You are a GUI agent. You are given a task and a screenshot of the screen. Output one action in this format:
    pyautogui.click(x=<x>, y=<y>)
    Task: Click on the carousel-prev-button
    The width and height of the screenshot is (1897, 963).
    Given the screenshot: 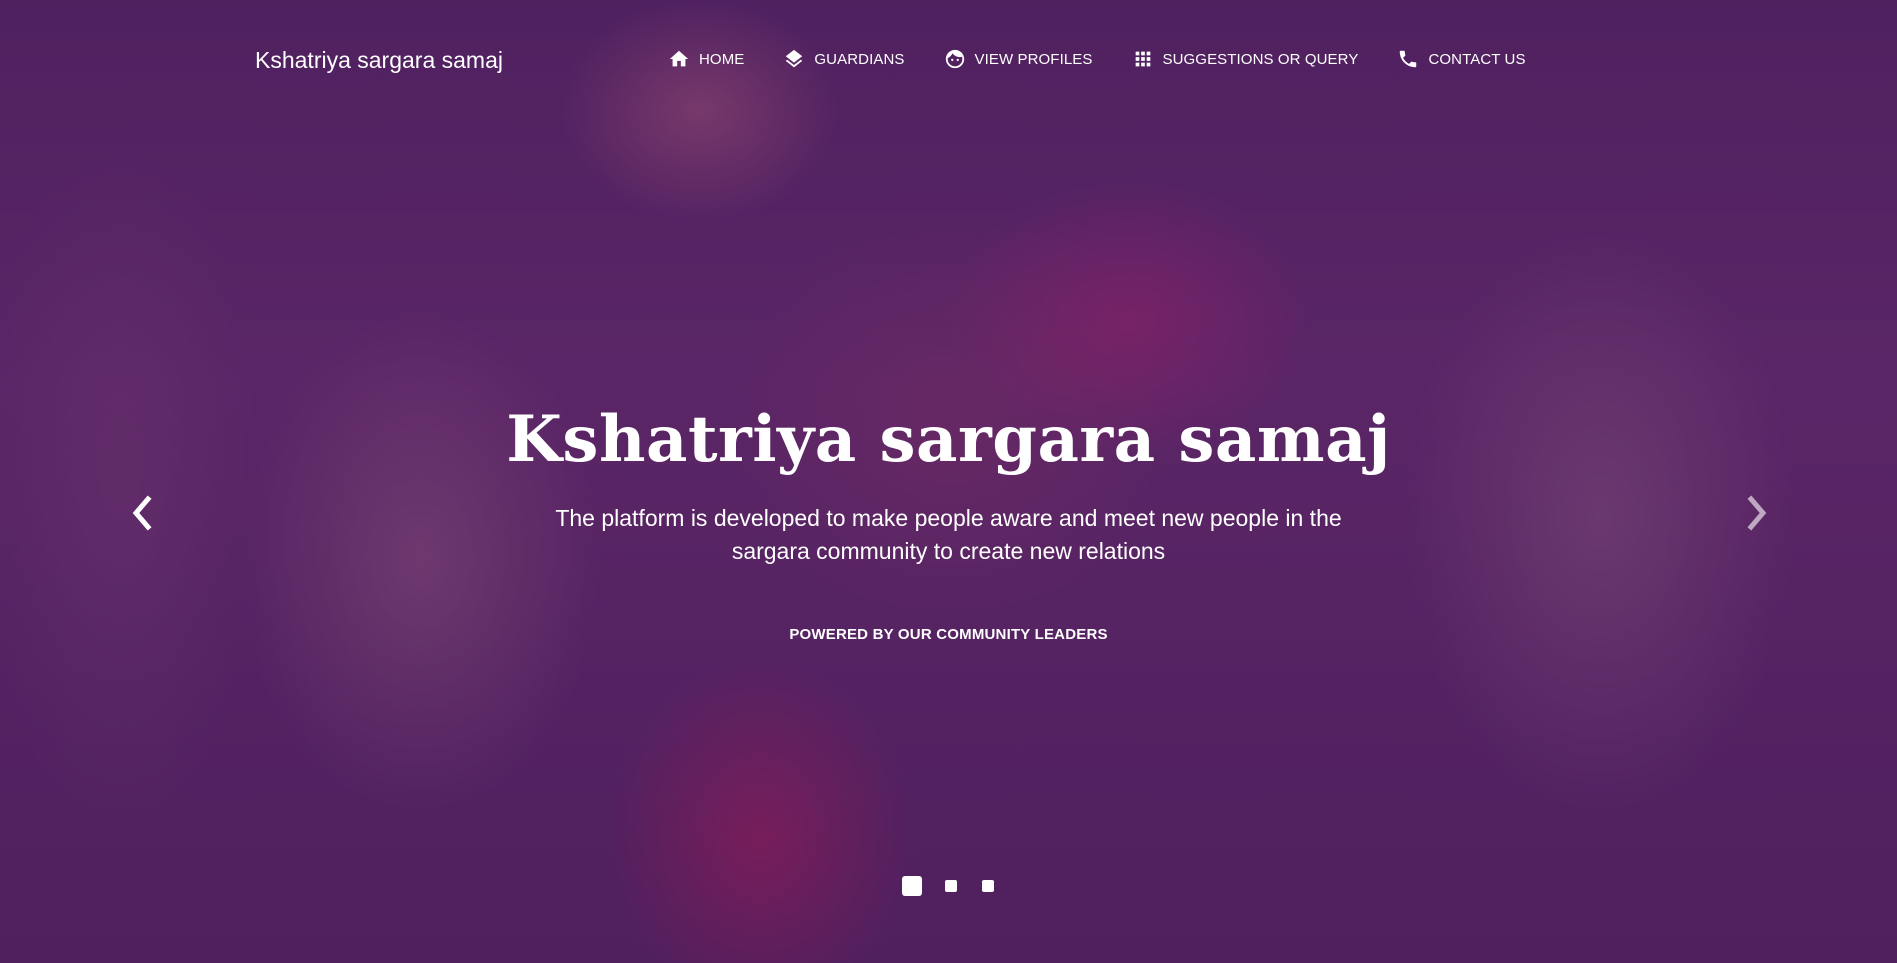 What is the action you would take?
    pyautogui.click(x=142, y=513)
    